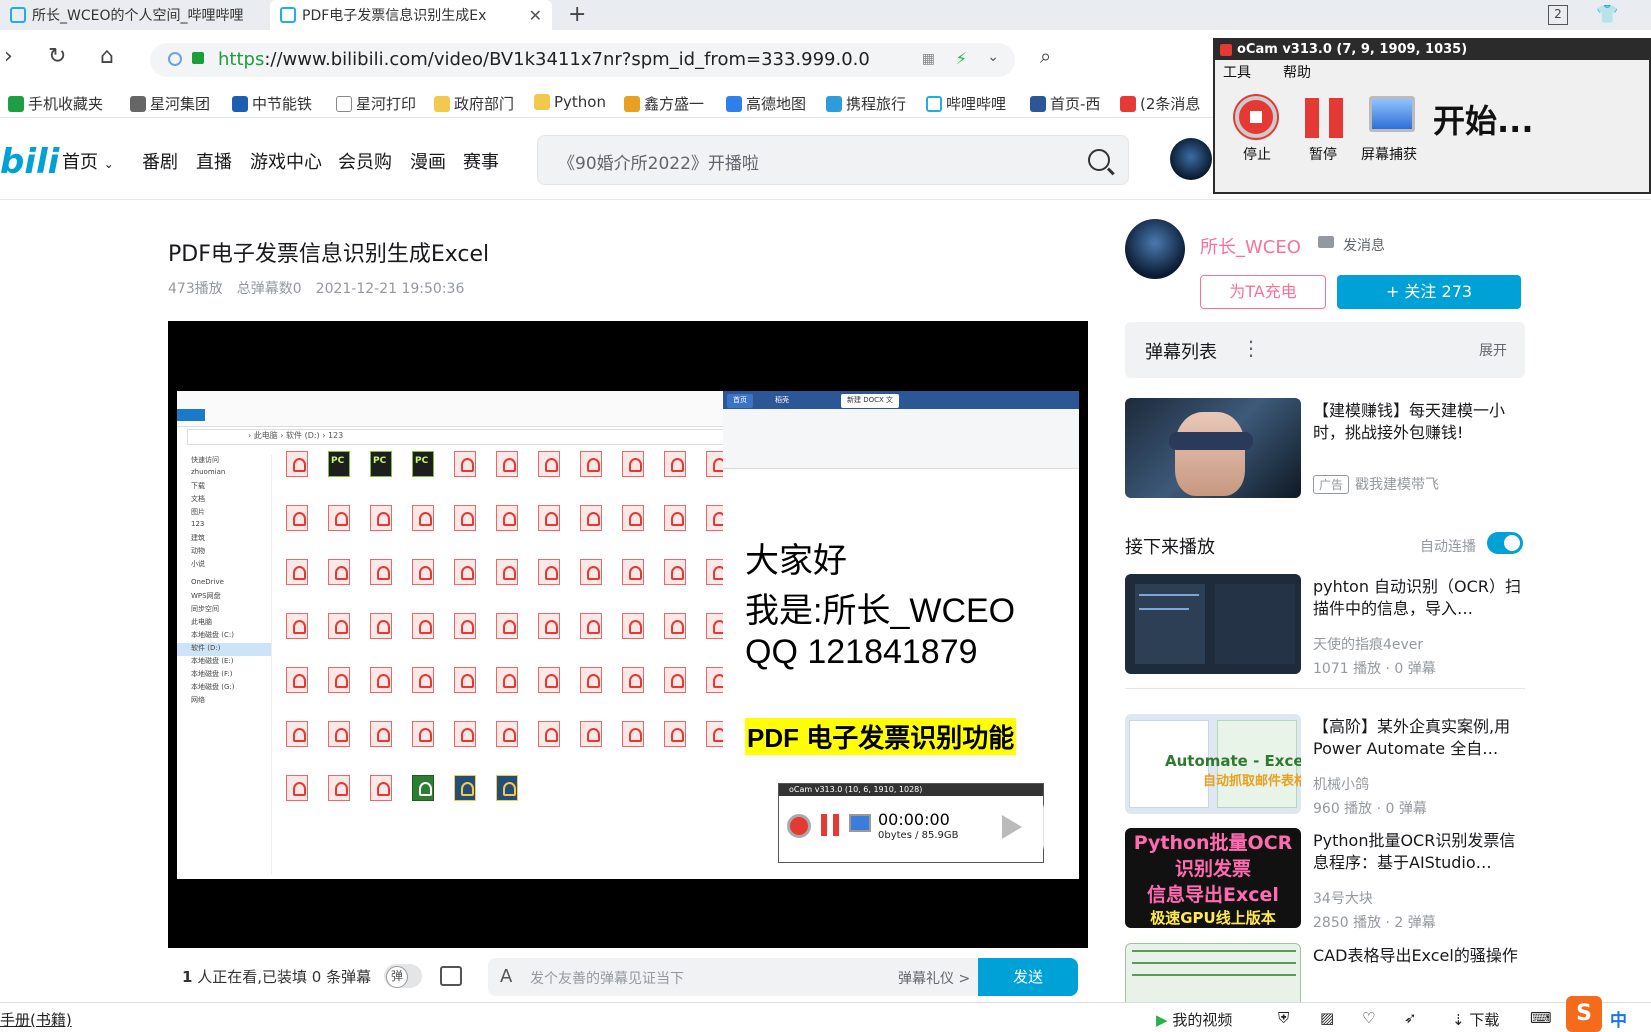 The width and height of the screenshot is (1651, 1032). I want to click on capture-label: 屏幕捕获, so click(1389, 155).